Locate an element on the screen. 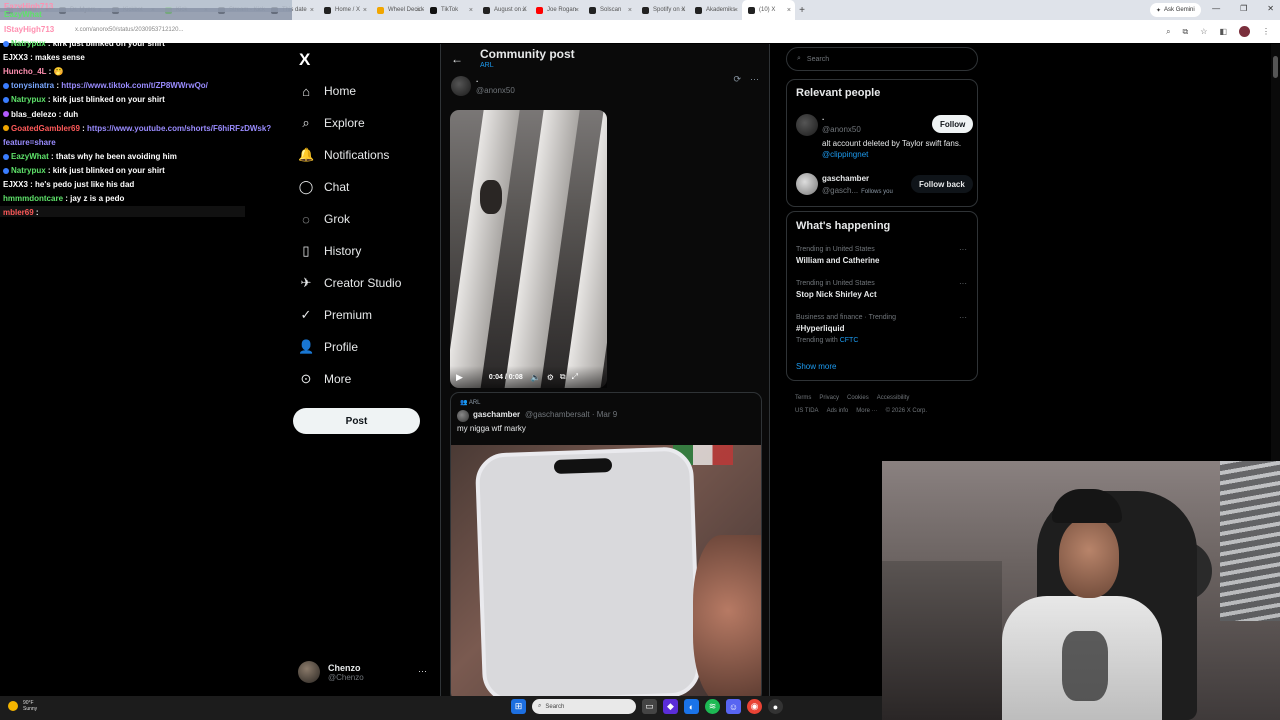 Image resolution: width=1280 pixels, height=720 pixels. post-button: Post is located at coordinates (356, 421).